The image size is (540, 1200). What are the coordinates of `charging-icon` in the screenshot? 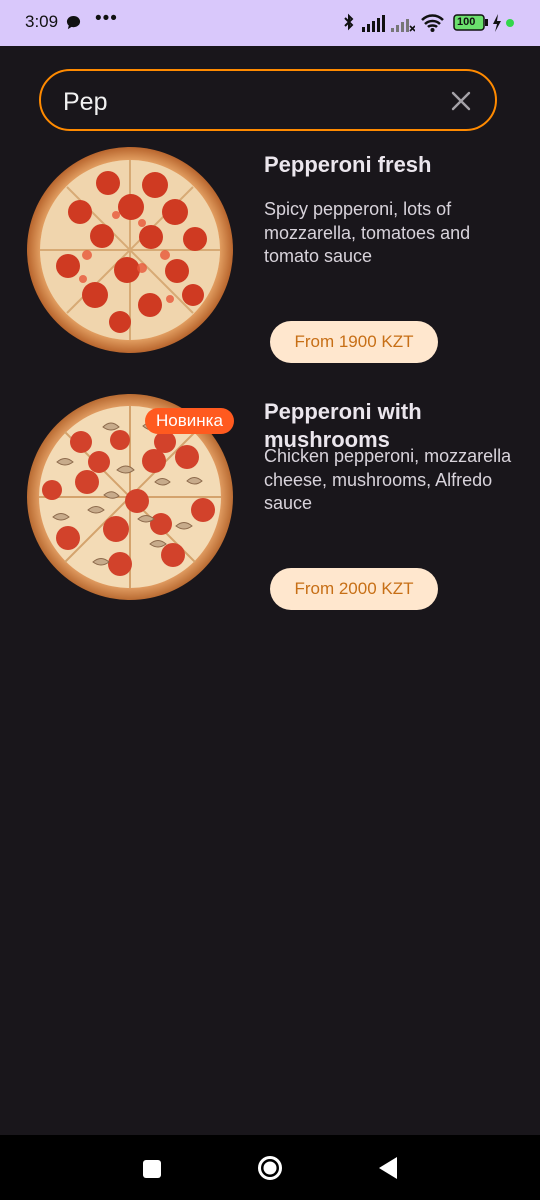 It's located at (497, 23).